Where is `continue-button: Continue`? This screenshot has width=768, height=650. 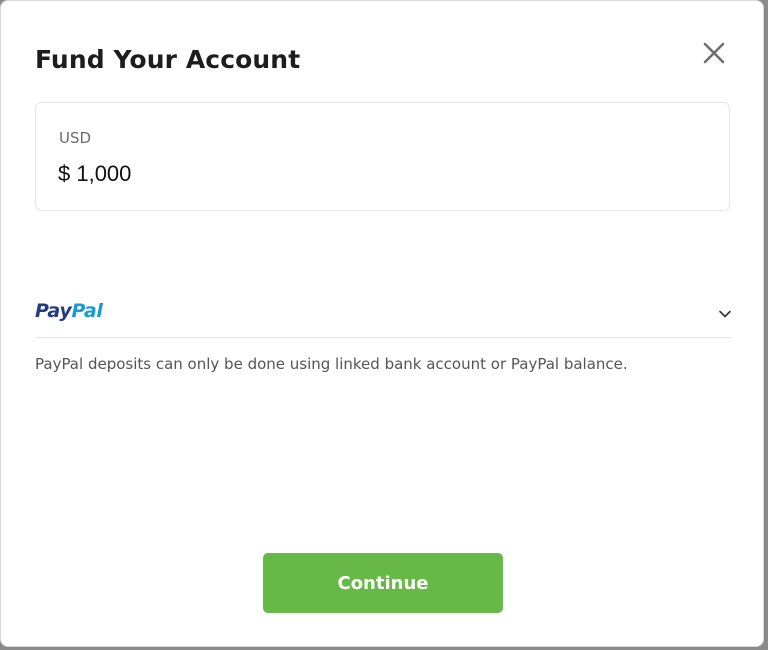
continue-button: Continue is located at coordinates (383, 583).